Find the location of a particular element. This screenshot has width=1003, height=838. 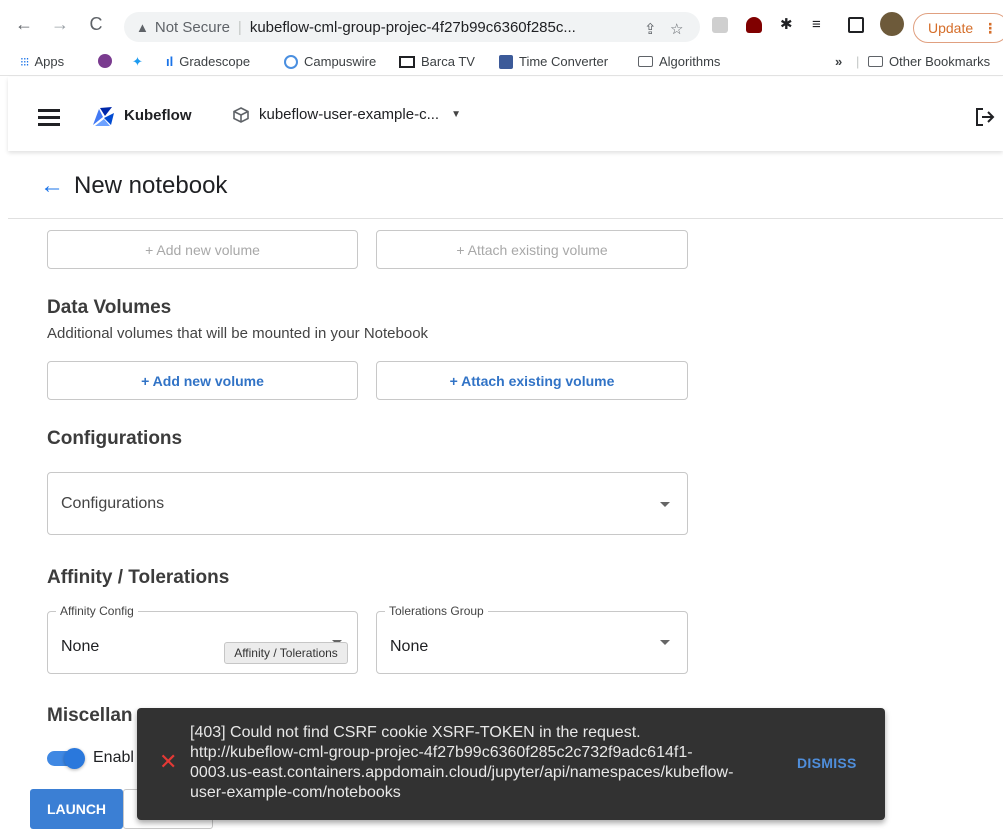

twitter-icon: ✦ is located at coordinates (137, 61).